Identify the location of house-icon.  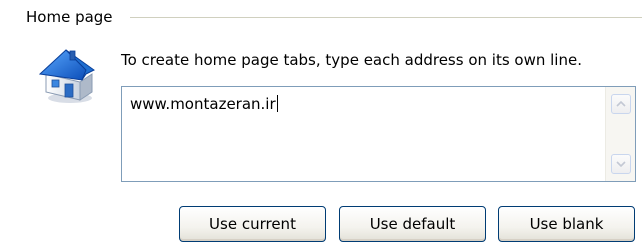
(68, 74).